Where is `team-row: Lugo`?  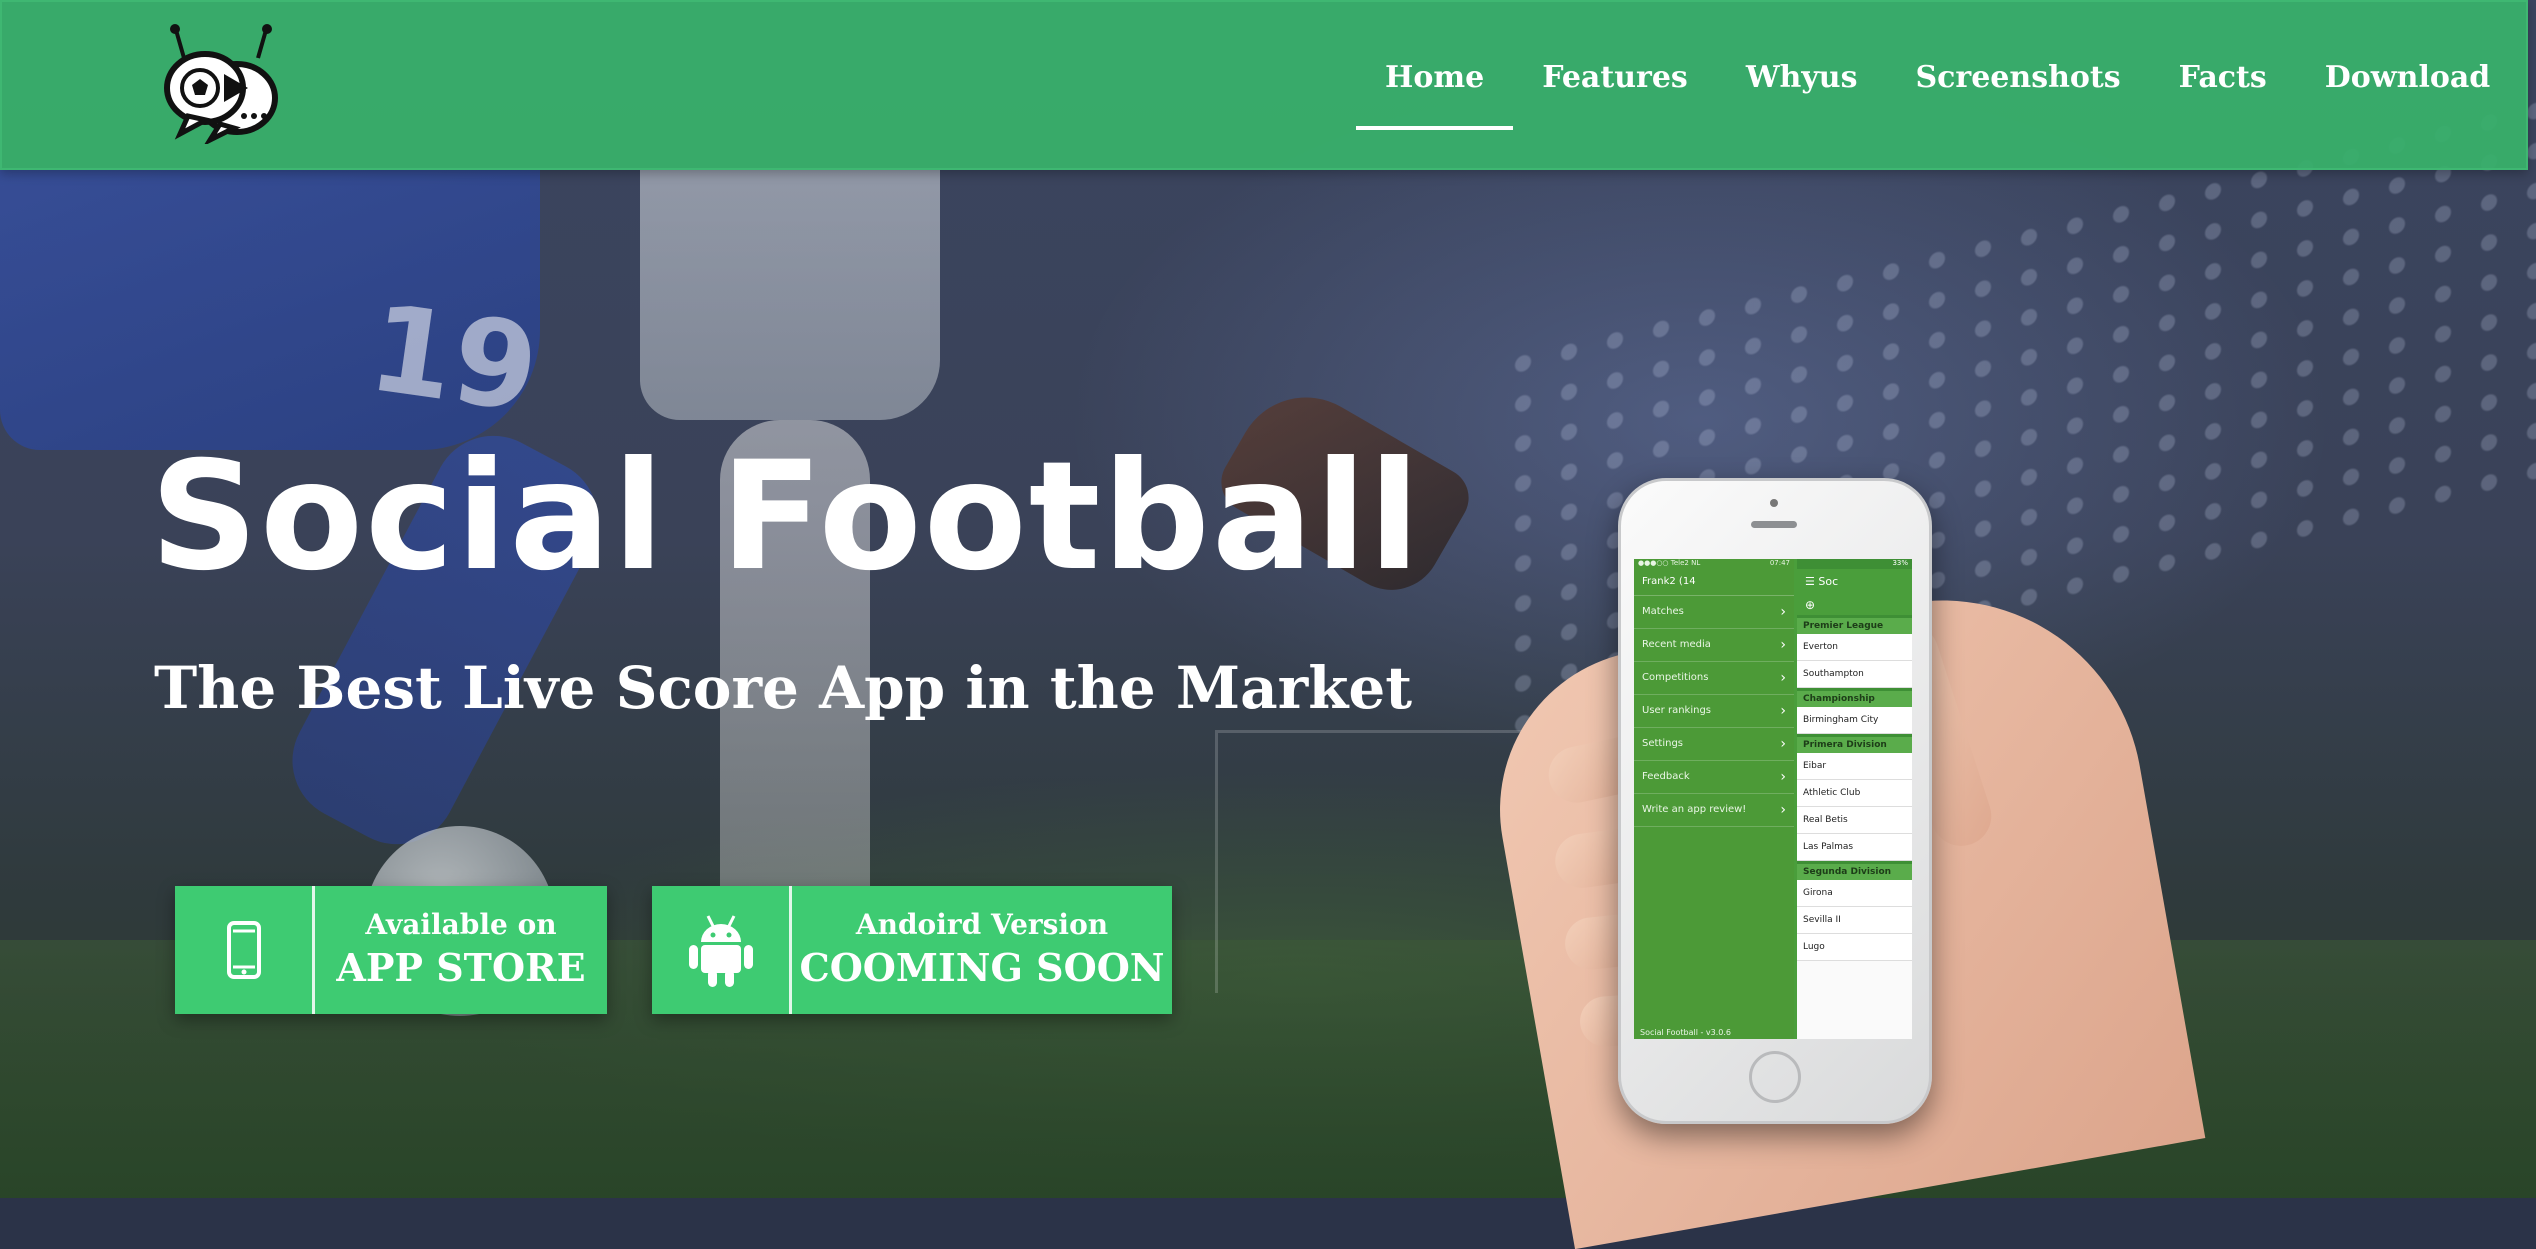 team-row: Lugo is located at coordinates (1854, 947).